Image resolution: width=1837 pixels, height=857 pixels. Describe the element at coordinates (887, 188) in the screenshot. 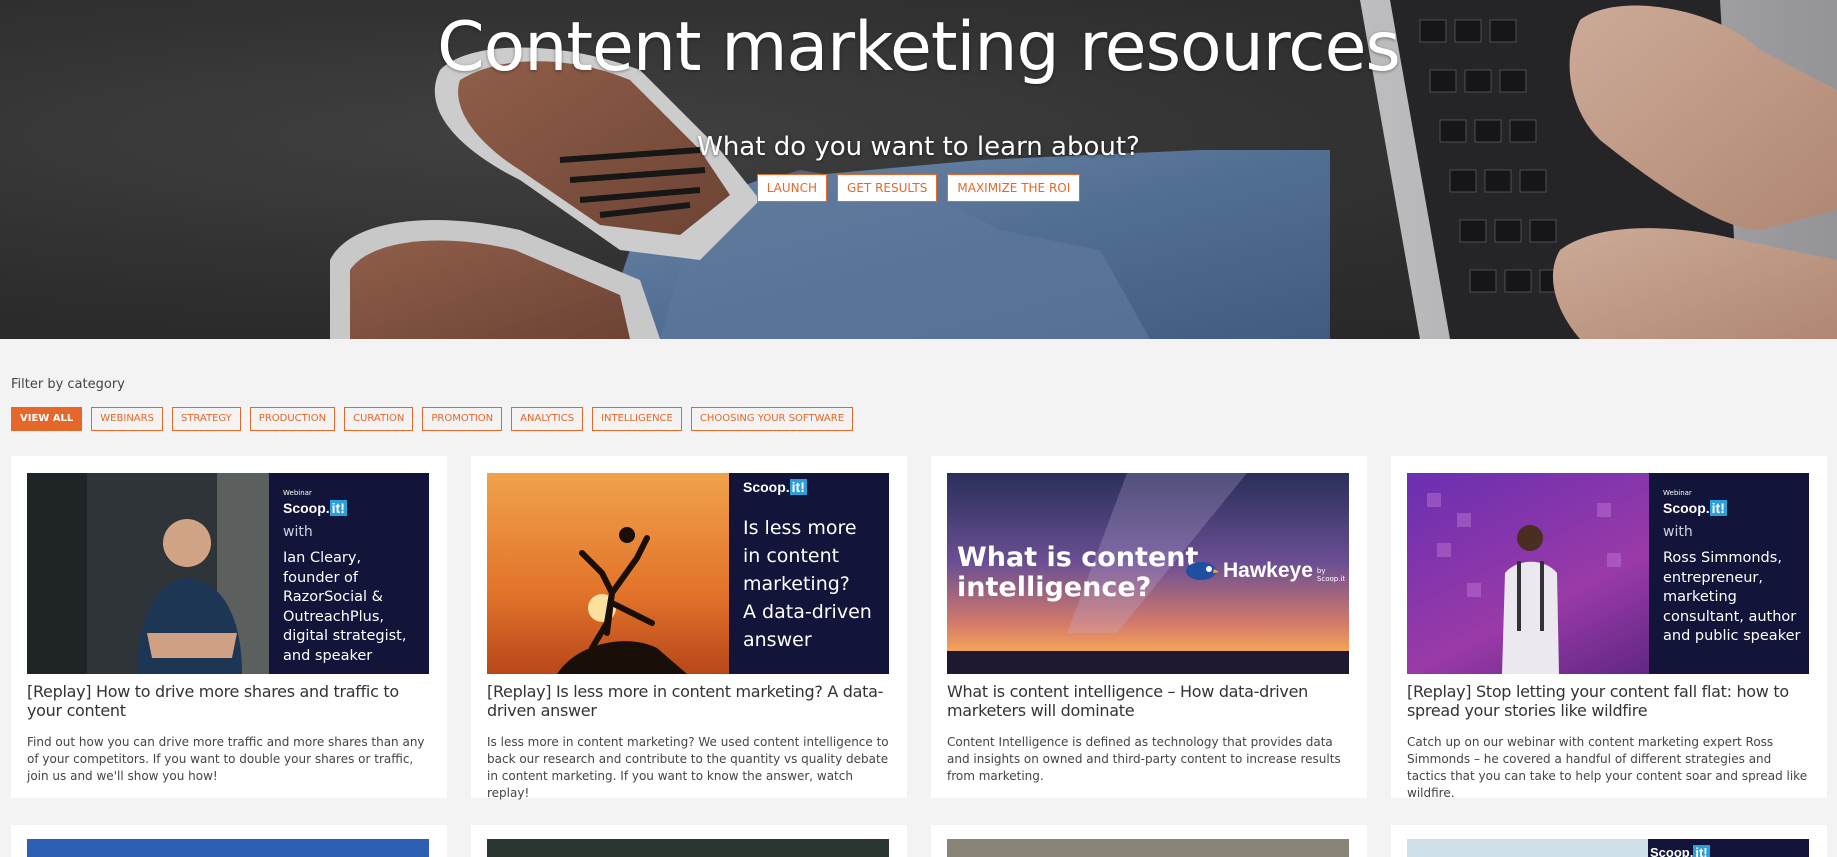

I see `get-results-button: GET RESULTS` at that location.